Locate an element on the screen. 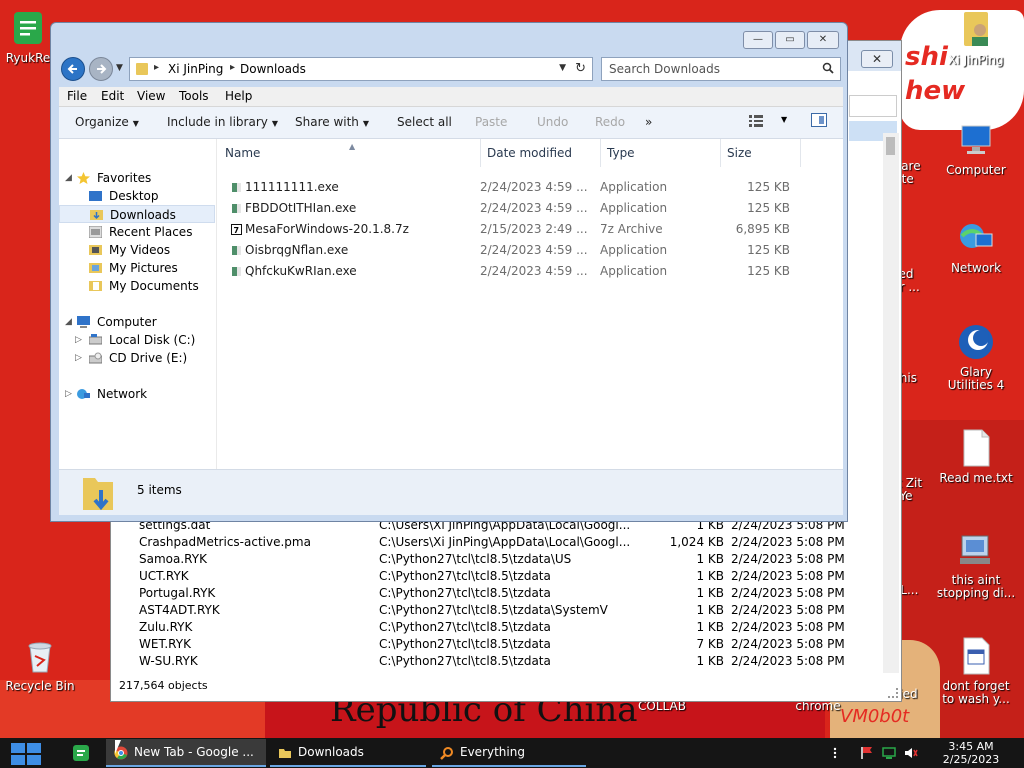 This screenshot has width=1024, height=768. result-path: C:\Python27\tcl\tcl8.5\tzdata\SystemV is located at coordinates (493, 610).